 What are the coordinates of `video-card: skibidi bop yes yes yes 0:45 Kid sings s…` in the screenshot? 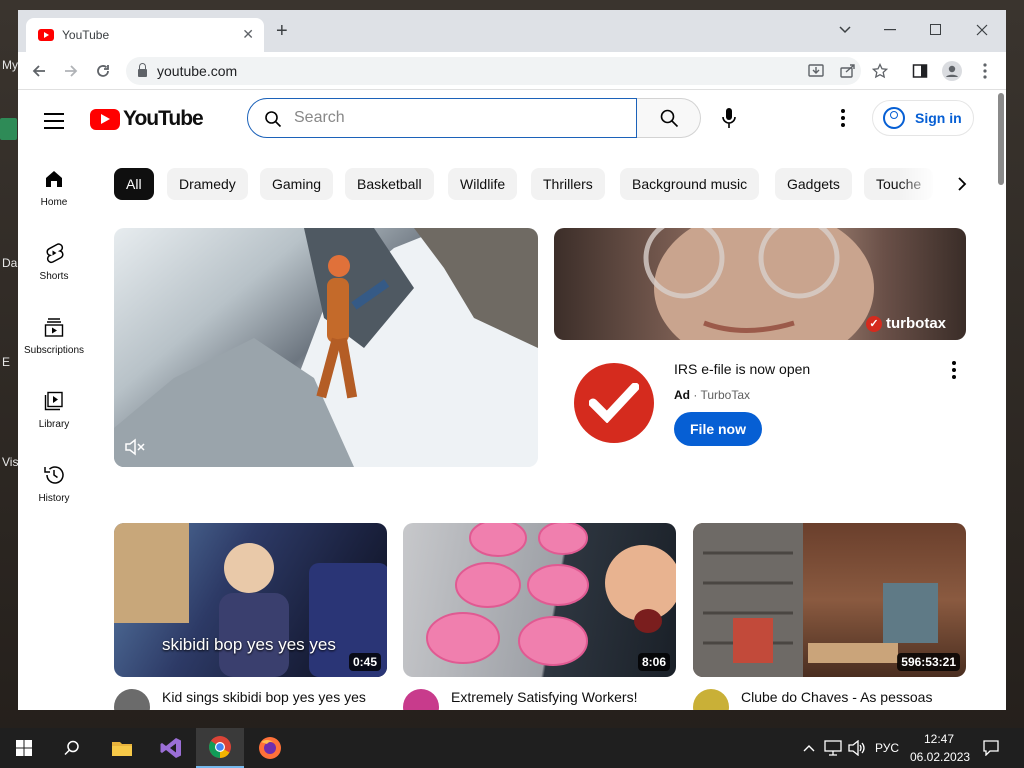 It's located at (250, 616).